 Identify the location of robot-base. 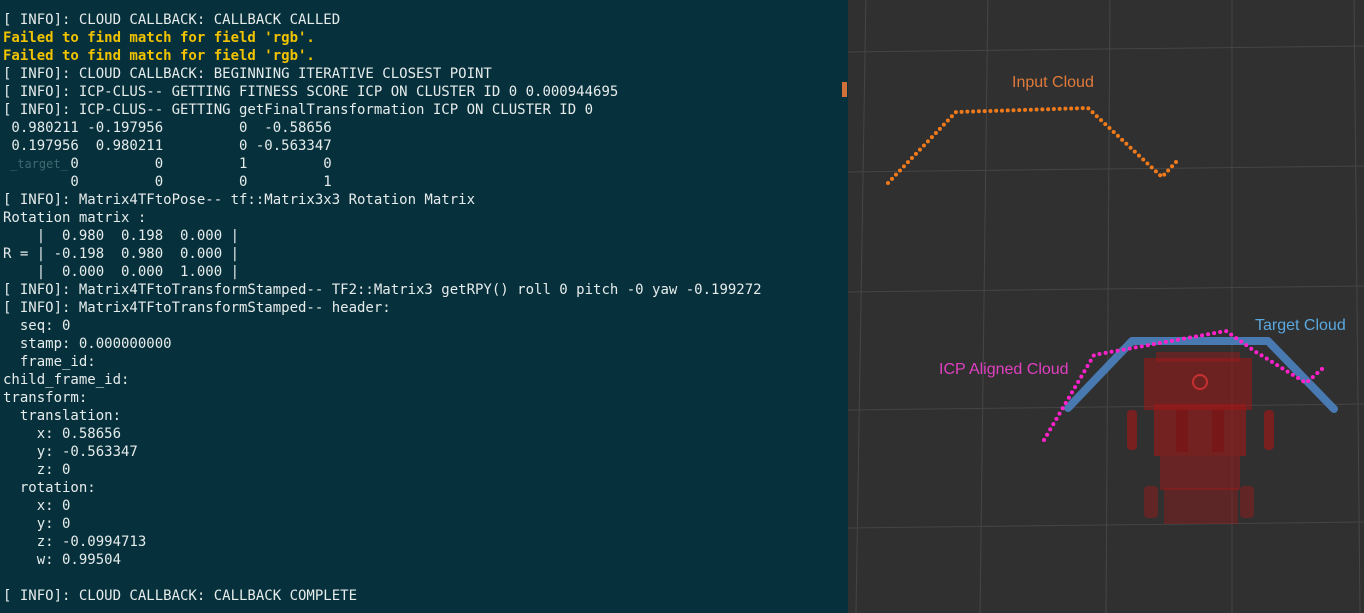
(1201, 506).